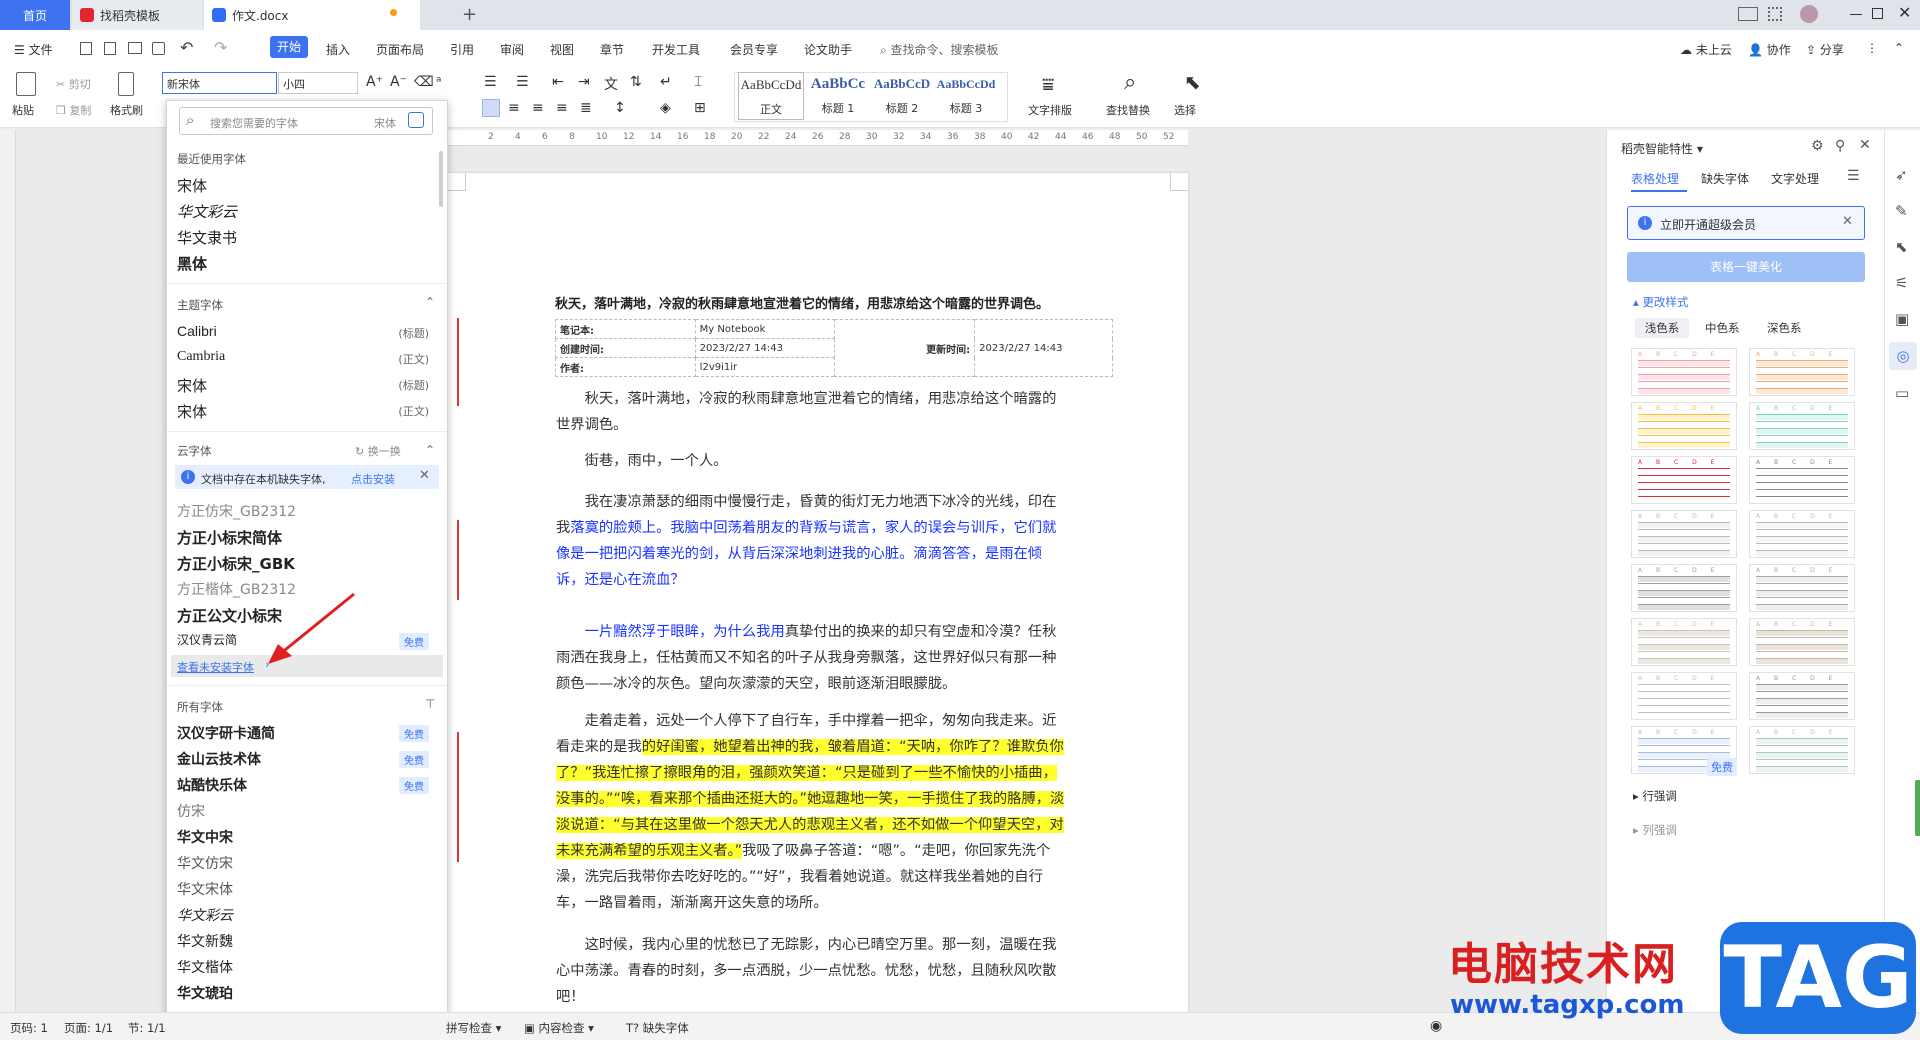  I want to click on color-tab-medium: 中色系, so click(1722, 328).